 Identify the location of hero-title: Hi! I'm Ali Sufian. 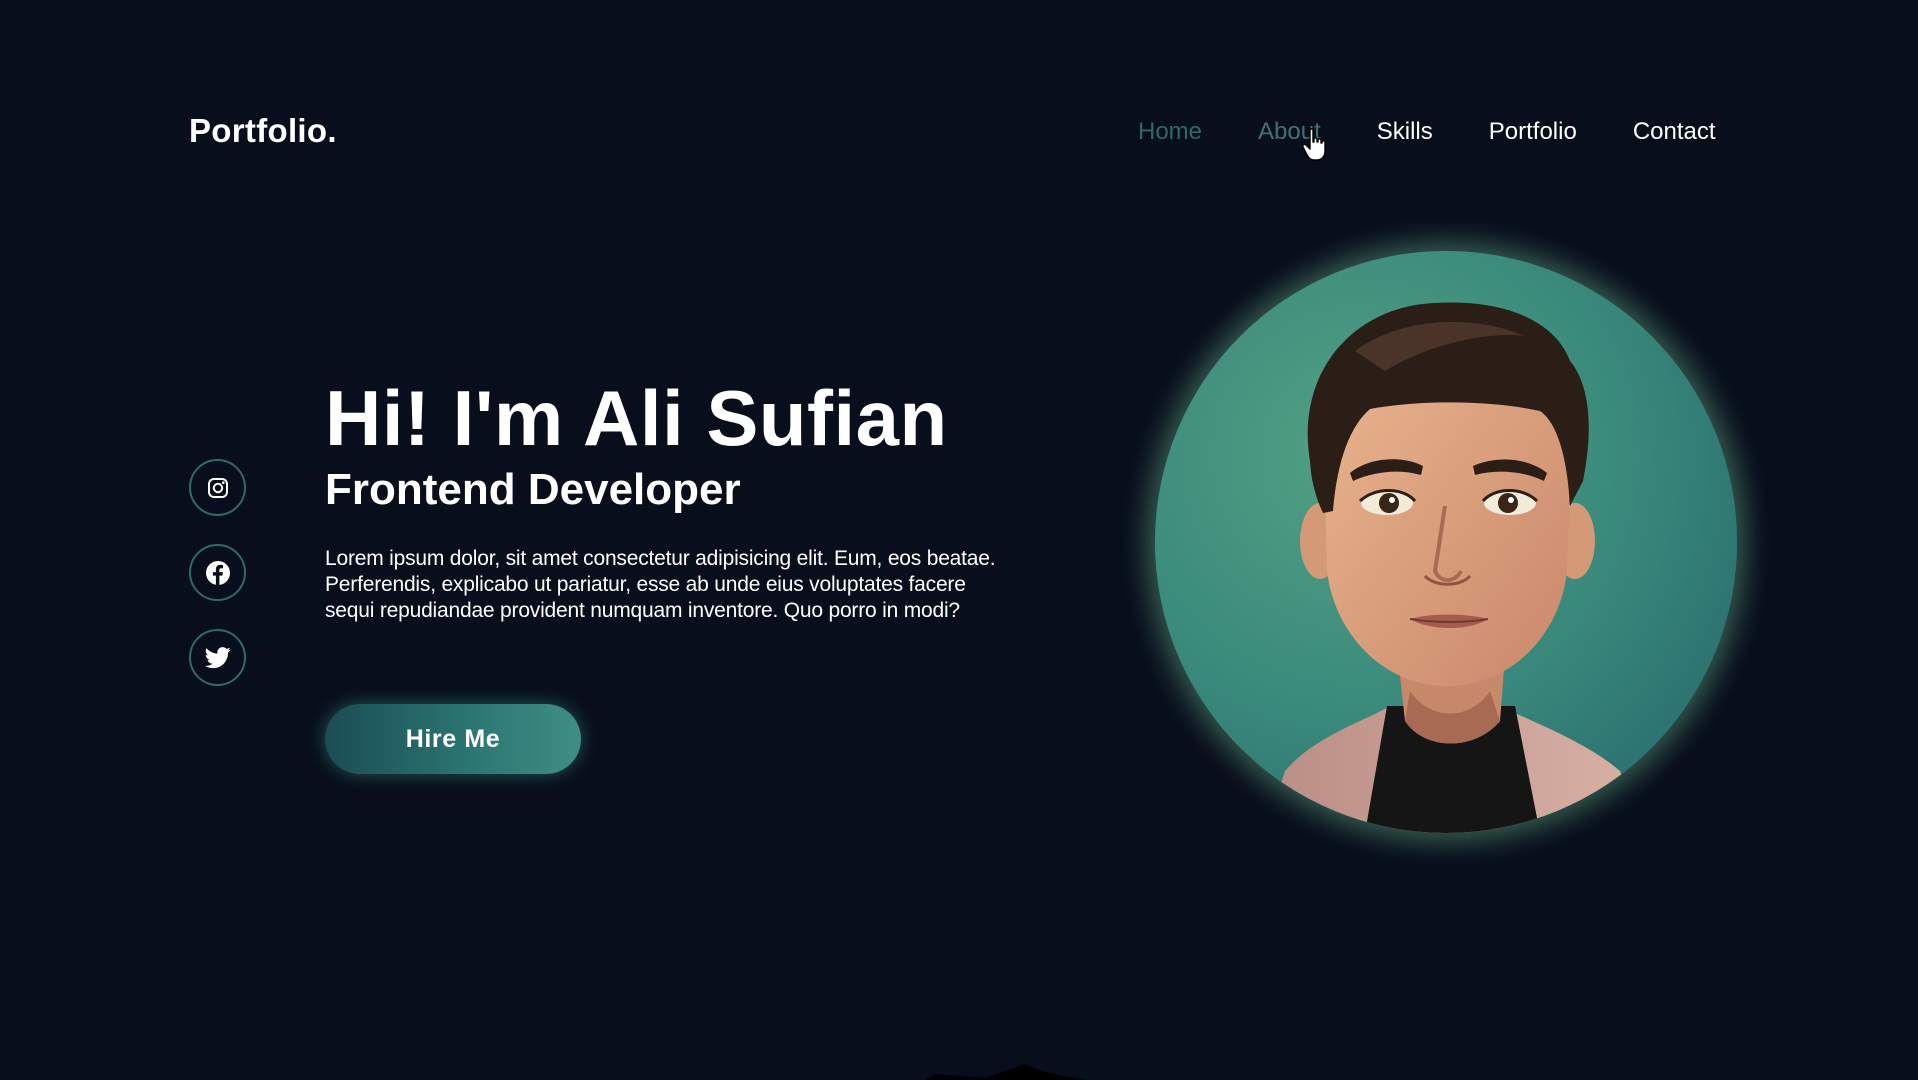
(636, 418).